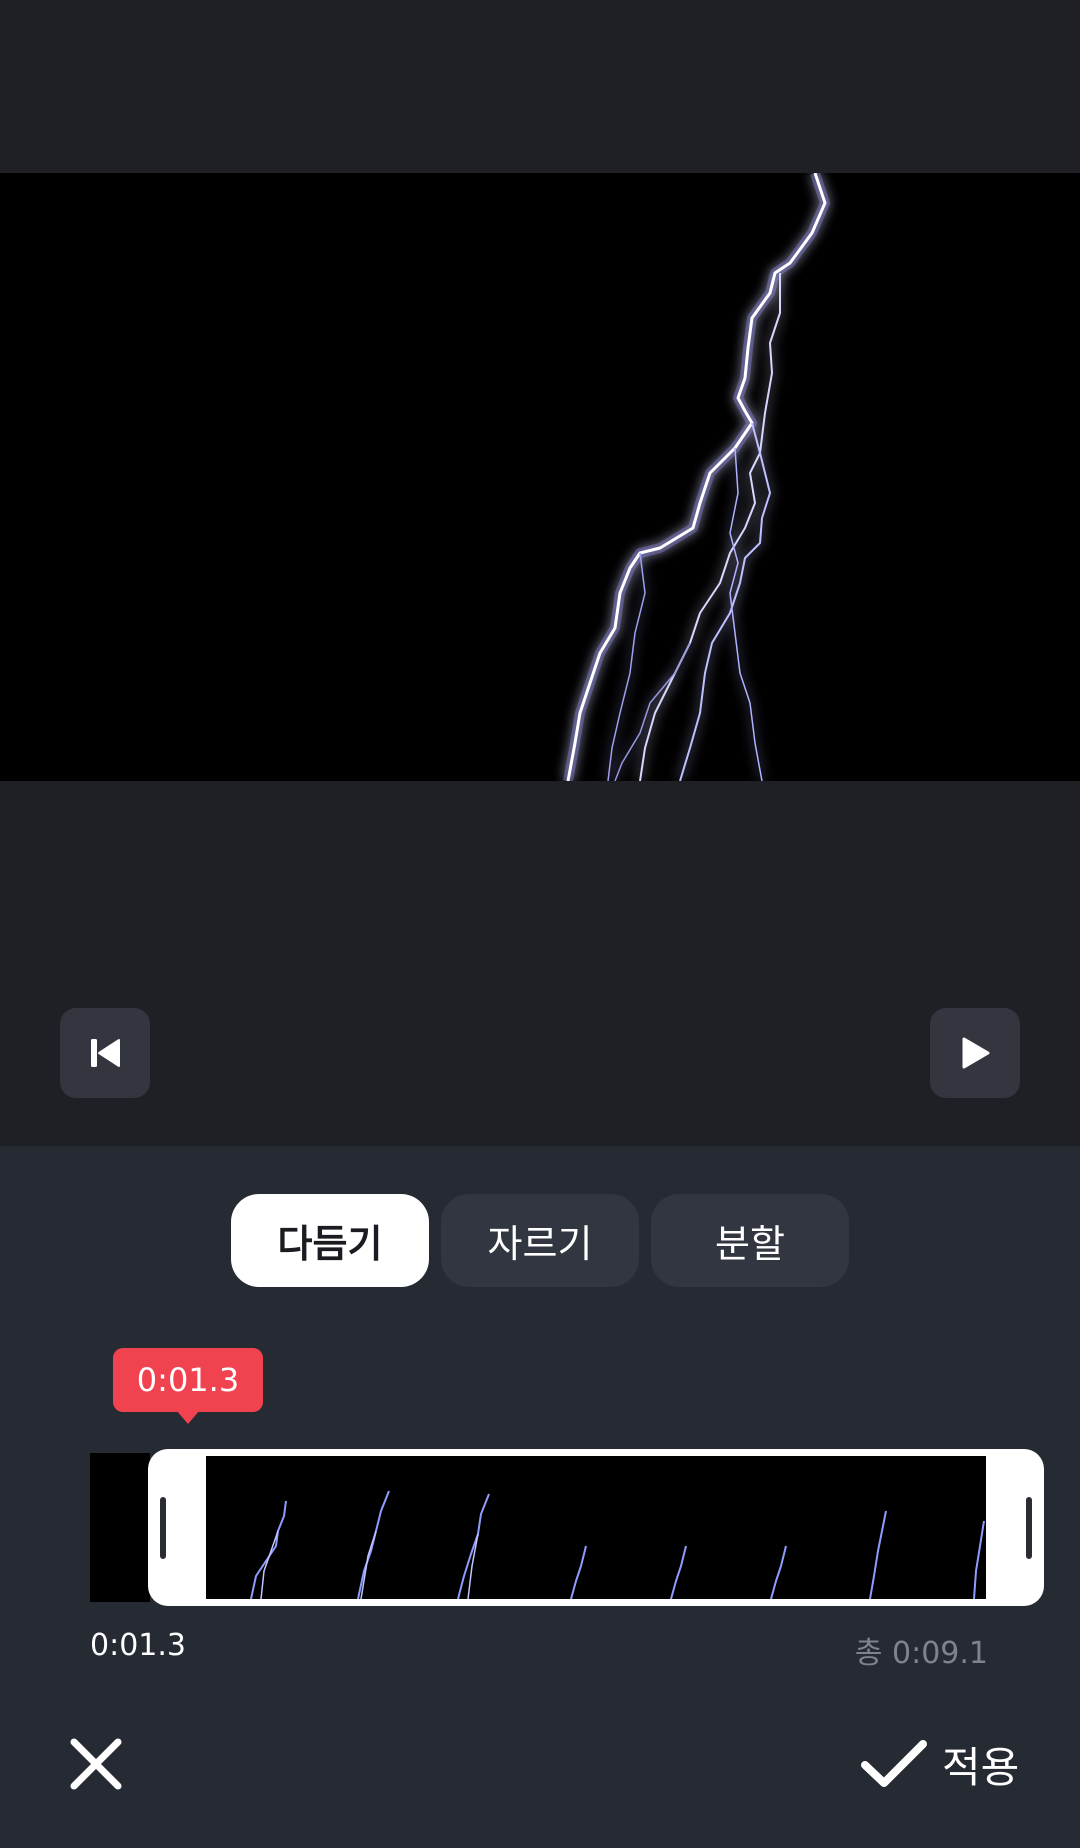  I want to click on tab-cut: 자르기, so click(540, 1240).